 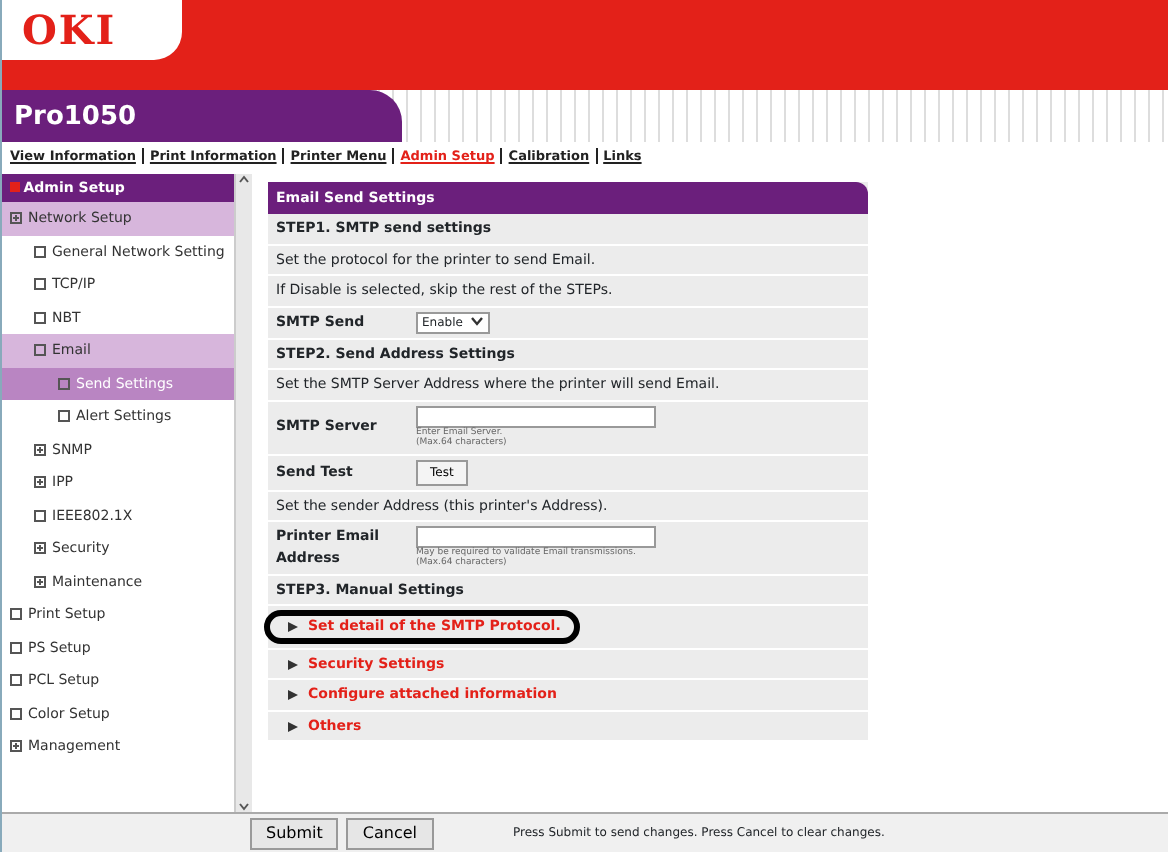 I want to click on logo-text: OKI, so click(x=69, y=31).